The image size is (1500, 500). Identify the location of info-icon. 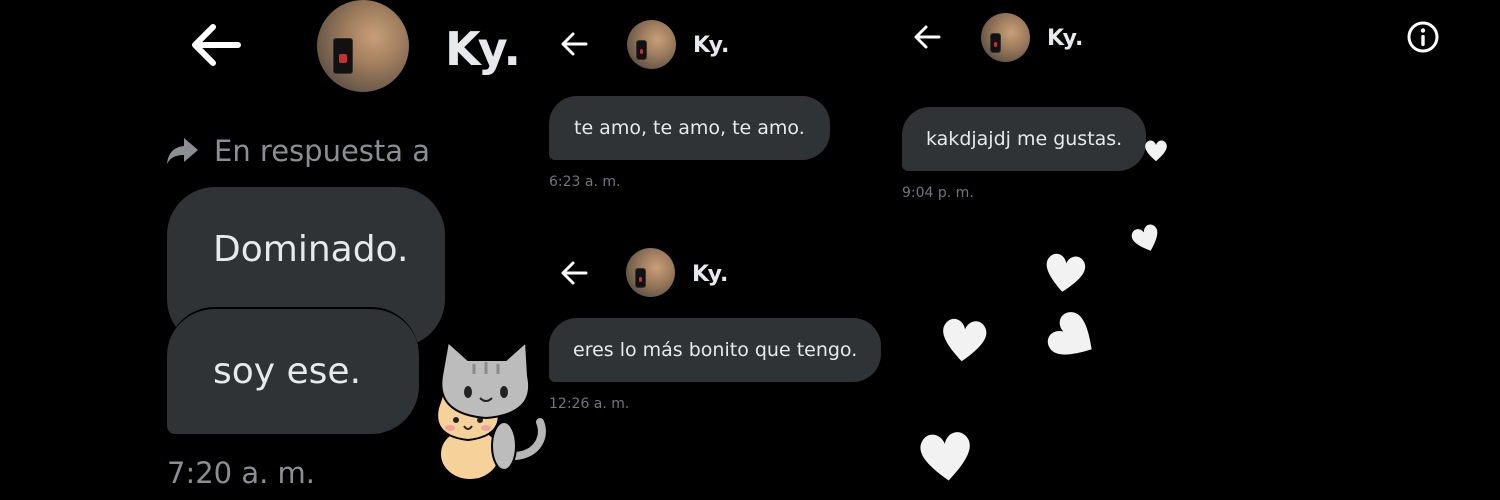
(1423, 39).